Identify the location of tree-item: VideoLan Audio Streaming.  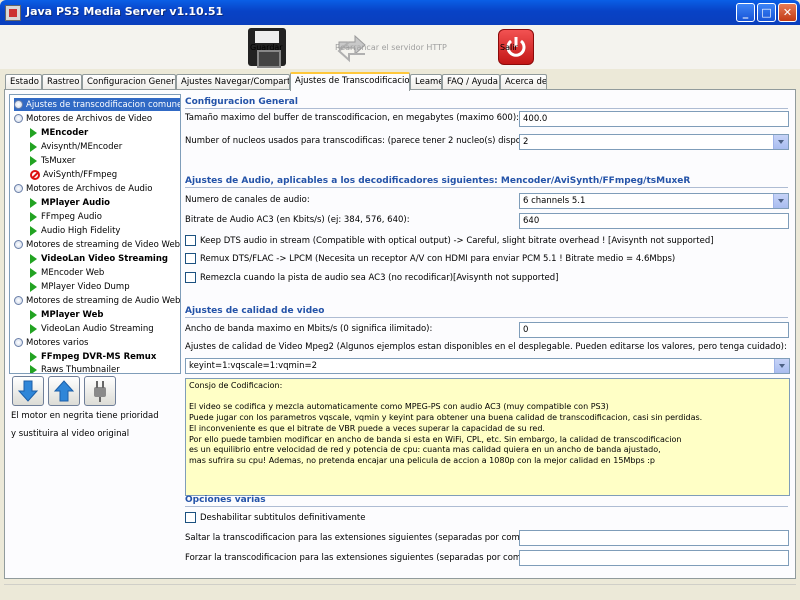
(92, 328).